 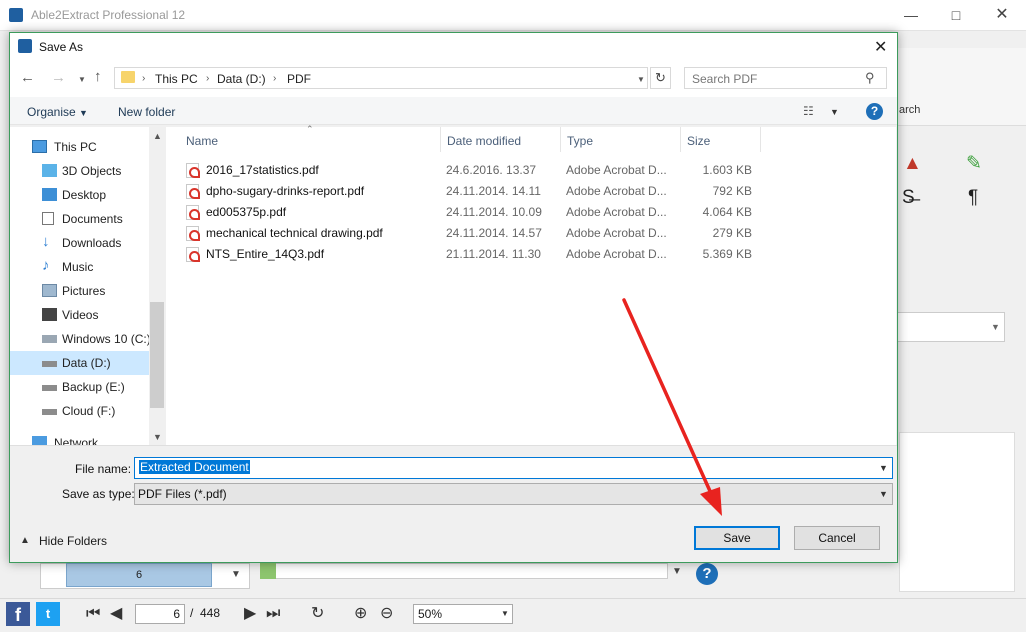 What do you see at coordinates (484, 141) in the screenshot?
I see `column-header-date: Date modified` at bounding box center [484, 141].